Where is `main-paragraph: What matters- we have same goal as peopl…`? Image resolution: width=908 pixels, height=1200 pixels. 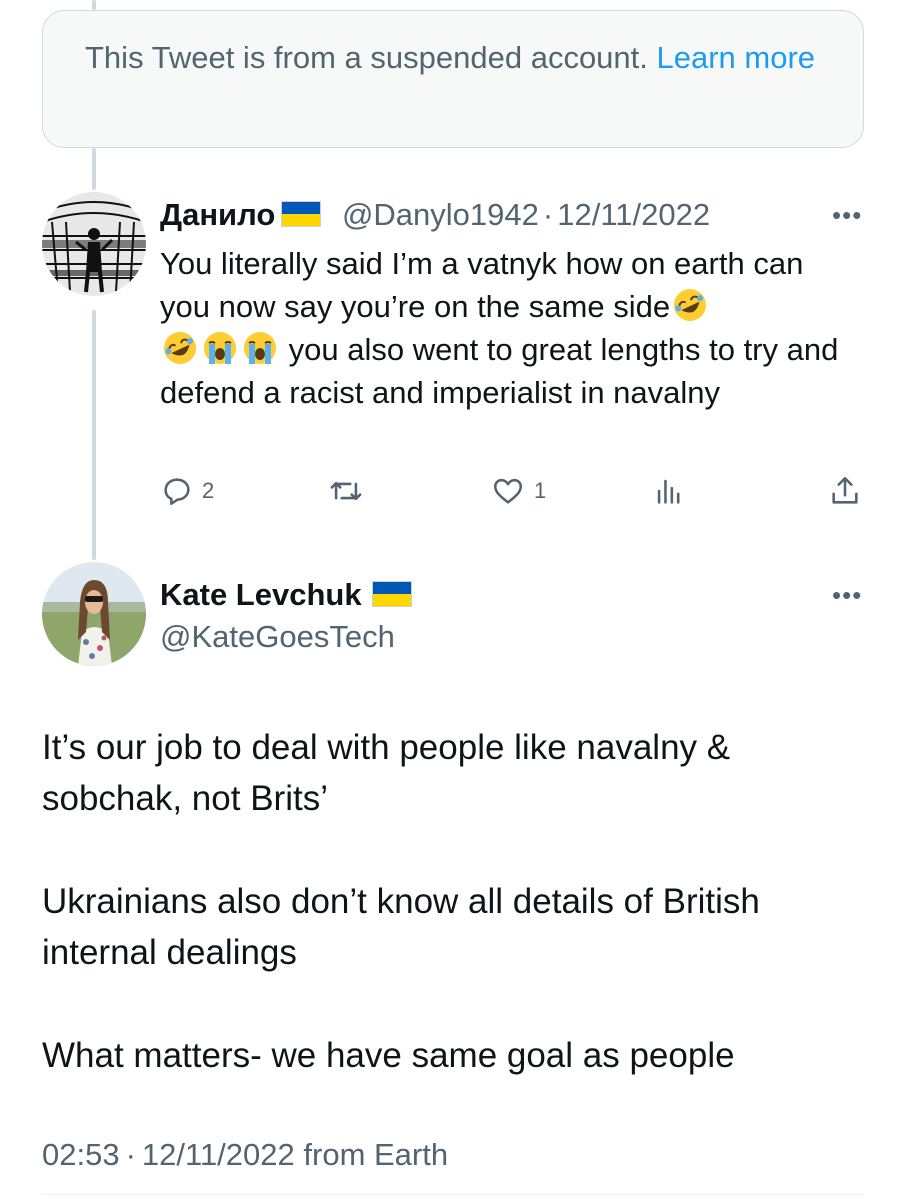
main-paragraph: What matters- we have same goal as peopl… is located at coordinates (388, 1055).